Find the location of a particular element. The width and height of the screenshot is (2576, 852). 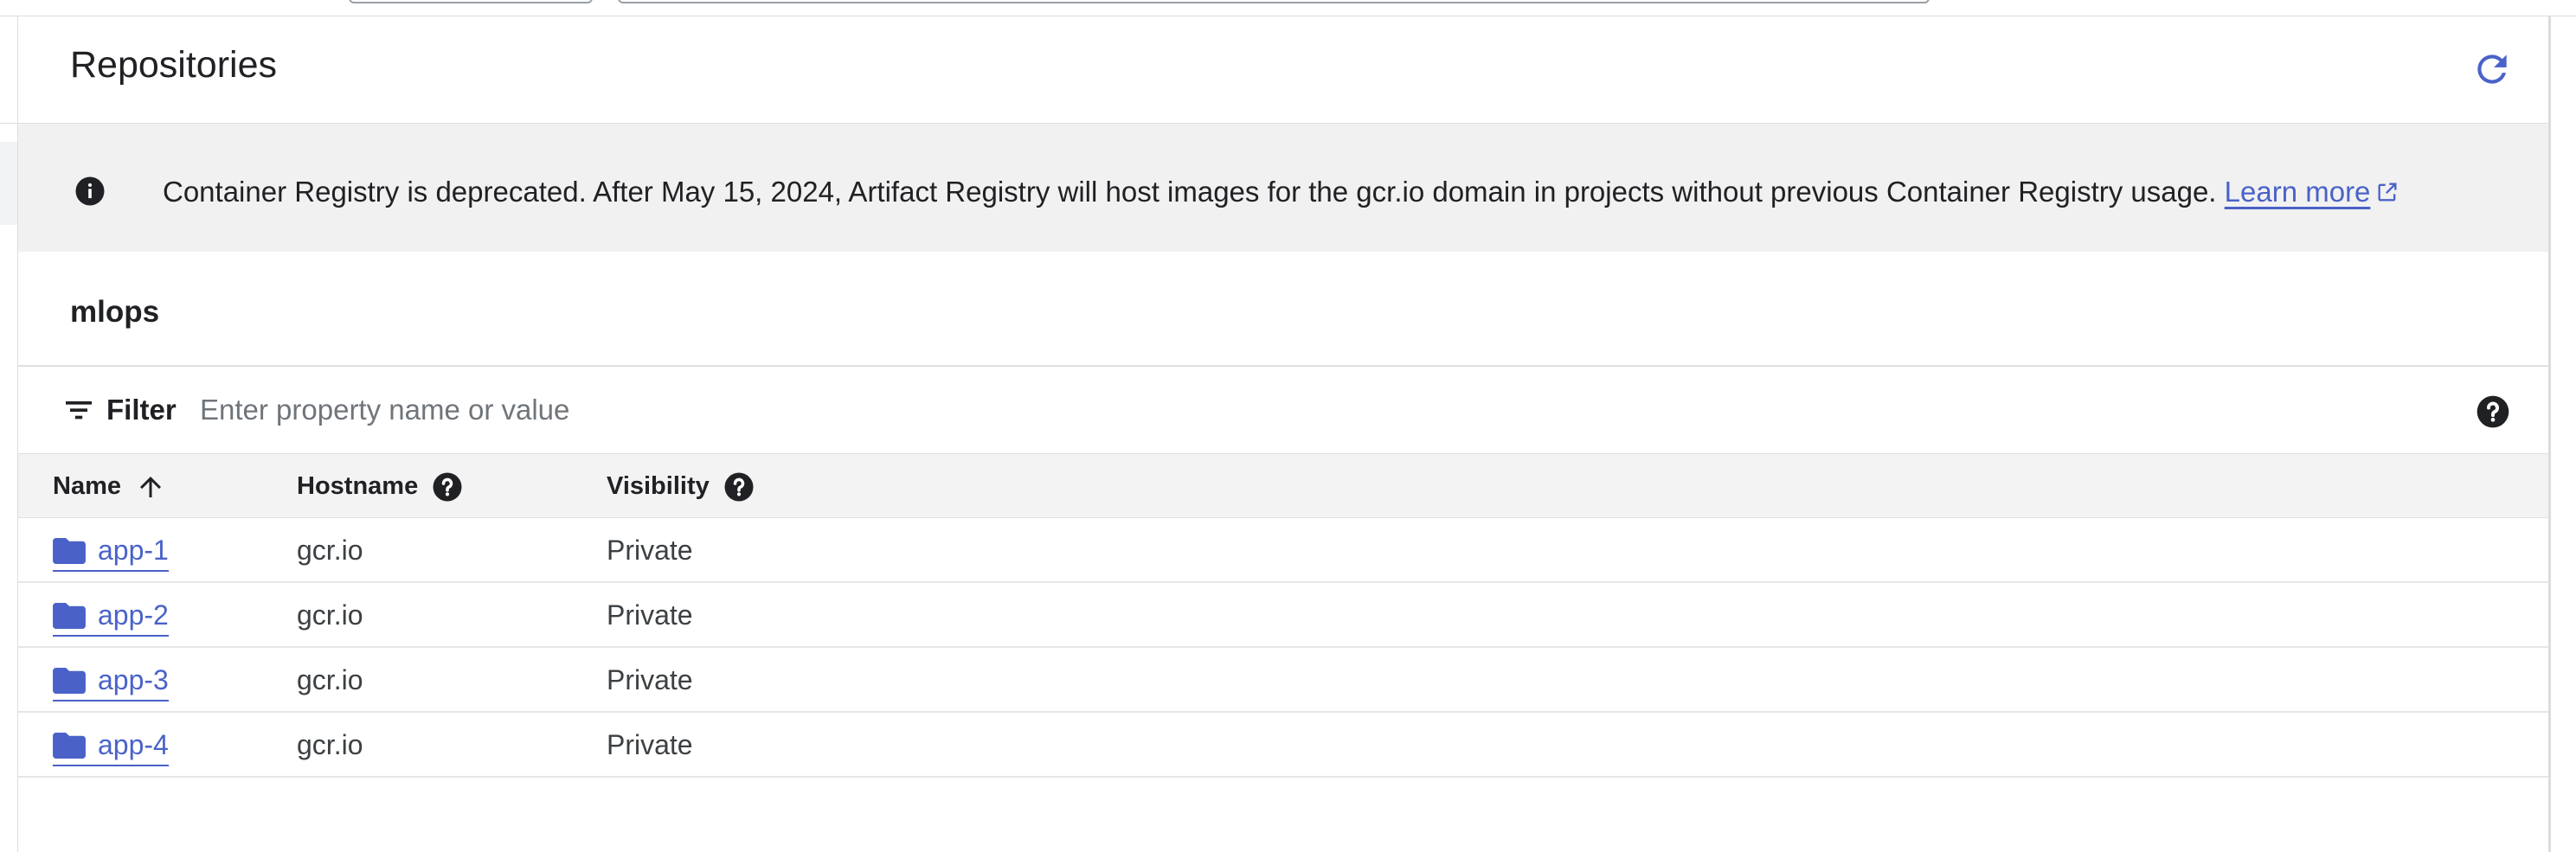

column-label-visibility: Visibility is located at coordinates (659, 486).